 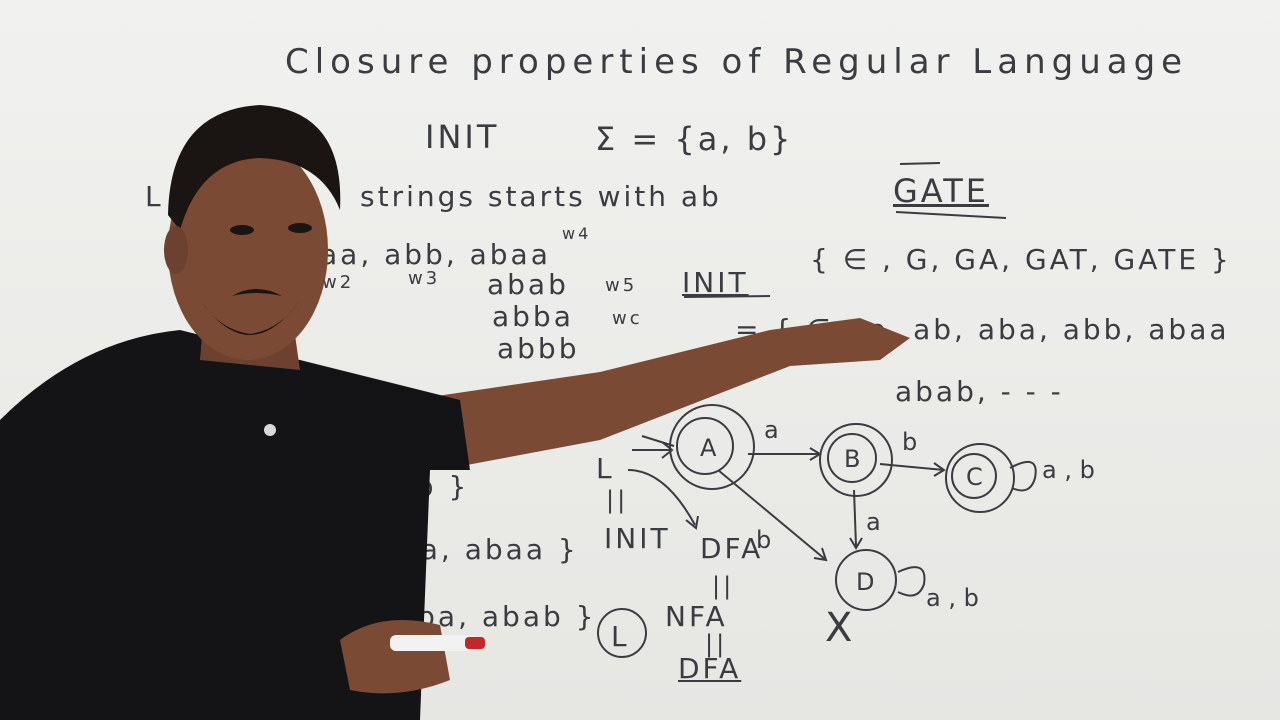 I want to click on lower-hand, so click(x=395, y=657).